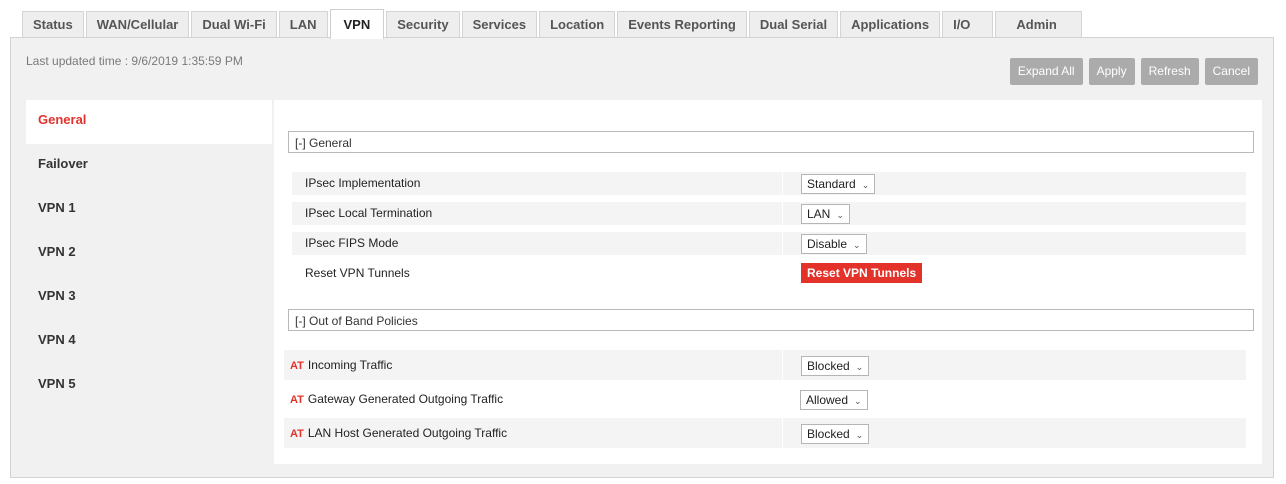 Image resolution: width=1286 pixels, height=484 pixels. Describe the element at coordinates (1038, 24) in the screenshot. I see `tab-admin: Admin` at that location.